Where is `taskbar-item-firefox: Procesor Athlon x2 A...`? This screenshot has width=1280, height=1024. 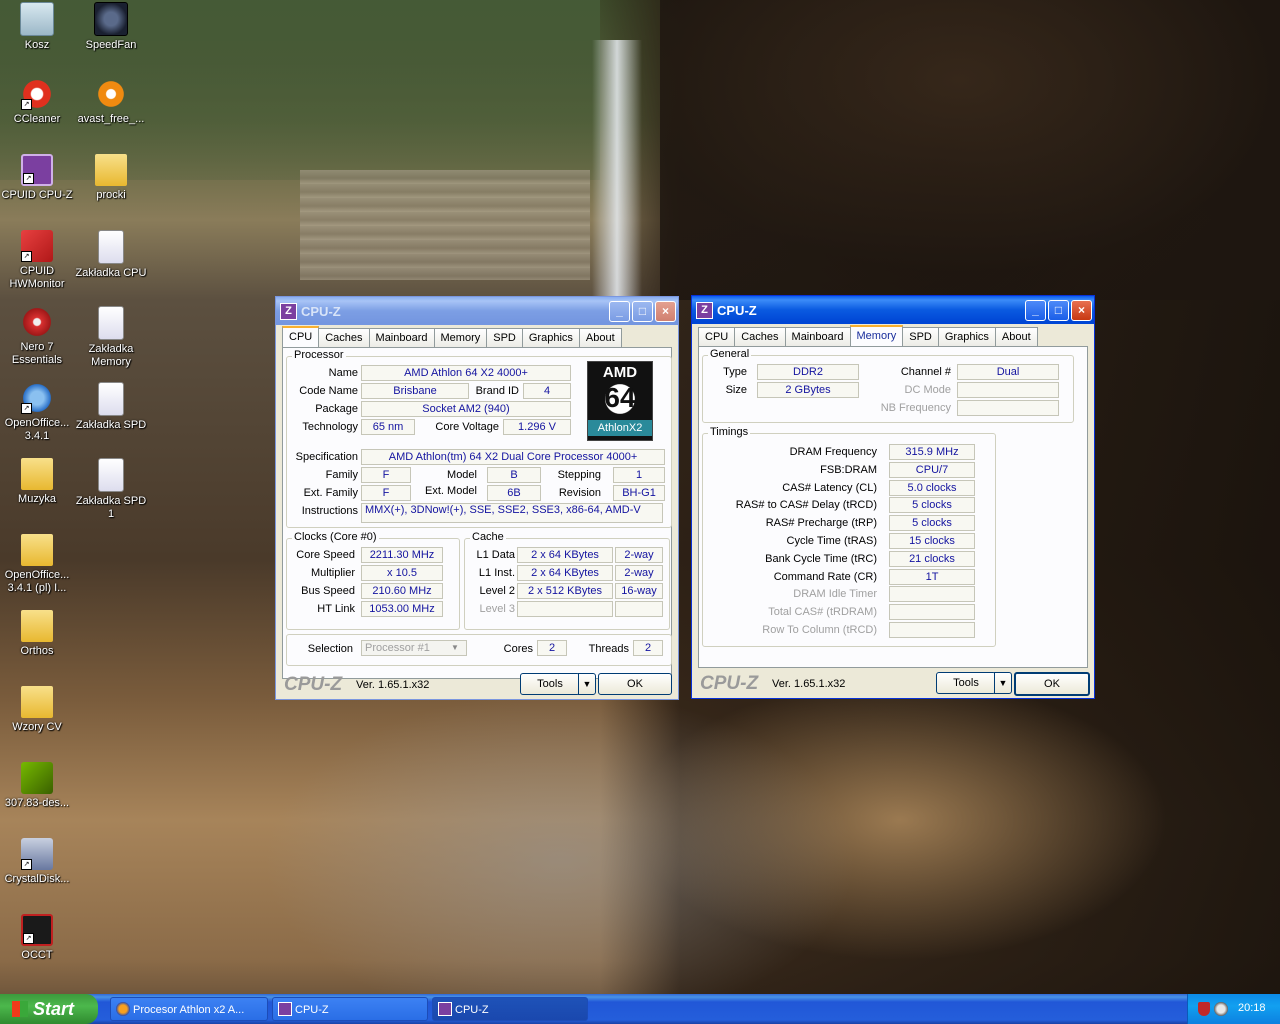
taskbar-item-firefox: Procesor Athlon x2 A... is located at coordinates (189, 1009).